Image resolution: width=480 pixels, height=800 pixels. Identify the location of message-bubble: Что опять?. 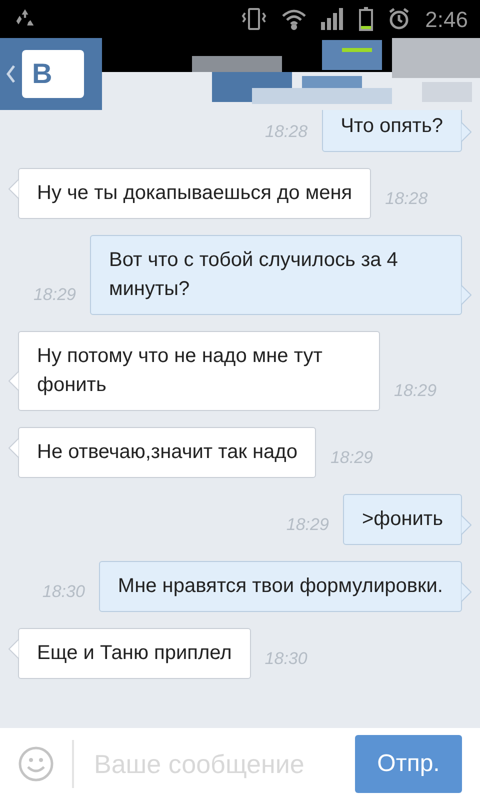
(392, 131).